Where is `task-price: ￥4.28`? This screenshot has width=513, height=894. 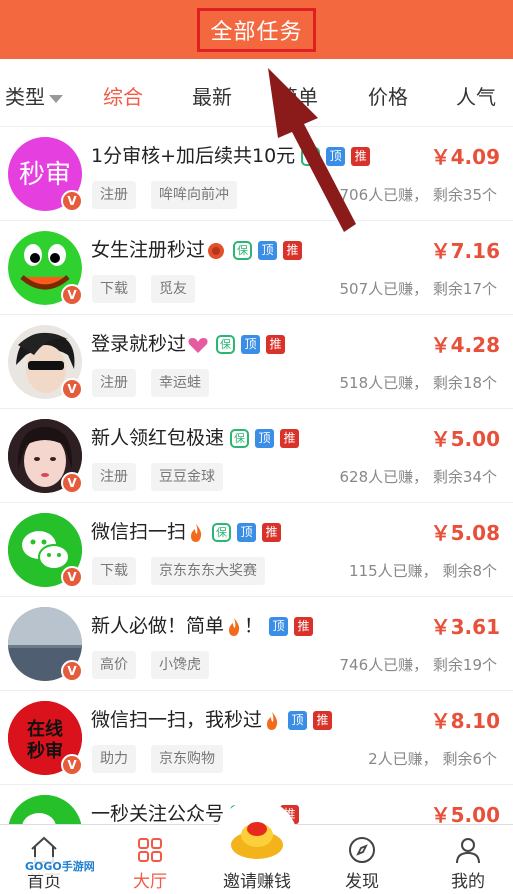
task-price: ￥4.28 is located at coordinates (465, 345).